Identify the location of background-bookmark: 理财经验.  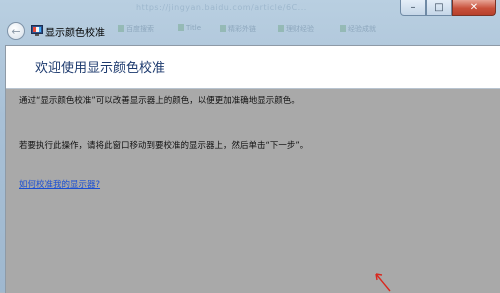
(296, 29).